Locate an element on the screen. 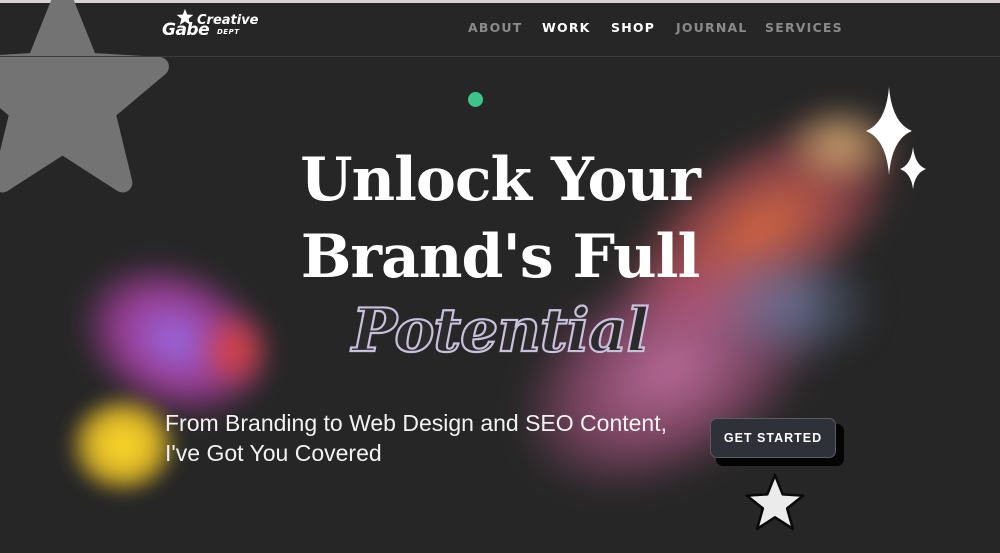 The image size is (1000, 553). small-star-icon is located at coordinates (775, 502).